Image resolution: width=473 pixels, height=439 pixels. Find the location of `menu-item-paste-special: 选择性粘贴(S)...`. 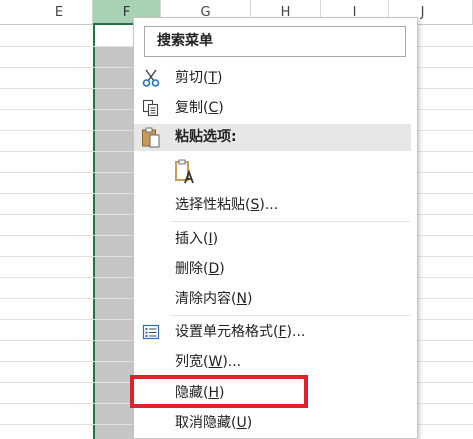

menu-item-paste-special: 选择性粘贴(S)... is located at coordinates (275, 205).